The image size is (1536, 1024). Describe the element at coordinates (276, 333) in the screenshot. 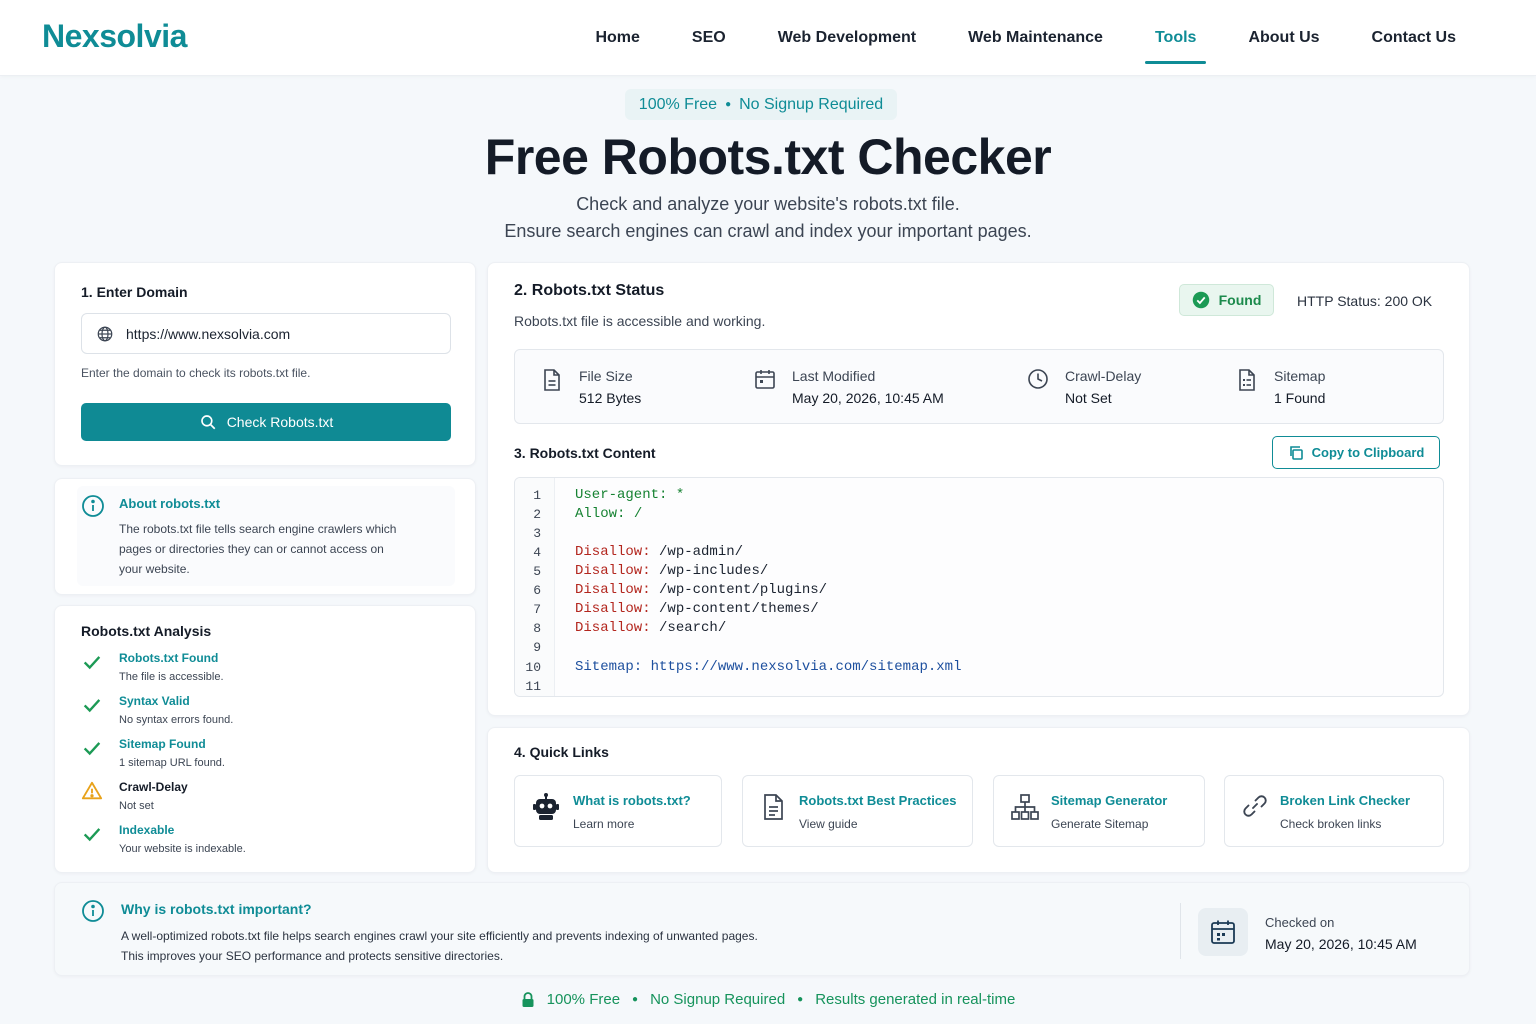

I see `domain-input` at that location.